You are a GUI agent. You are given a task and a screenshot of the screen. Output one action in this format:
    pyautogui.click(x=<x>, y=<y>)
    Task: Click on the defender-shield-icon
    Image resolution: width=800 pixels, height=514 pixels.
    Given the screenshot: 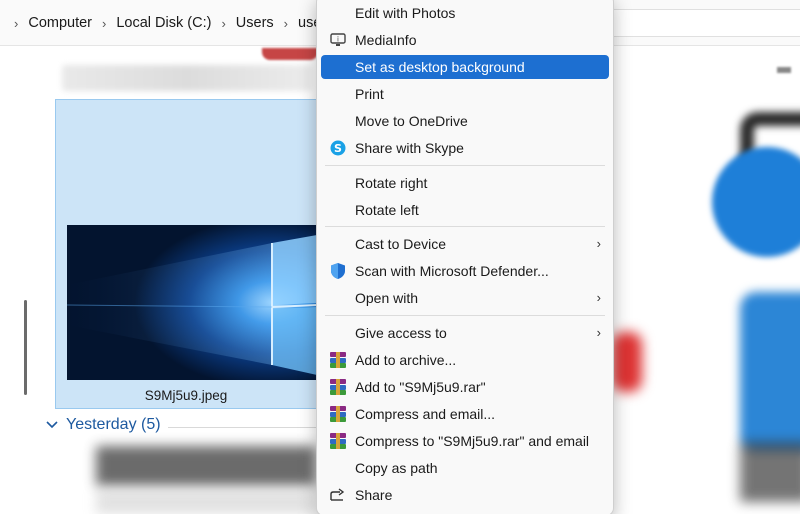 What is the action you would take?
    pyautogui.click(x=338, y=271)
    